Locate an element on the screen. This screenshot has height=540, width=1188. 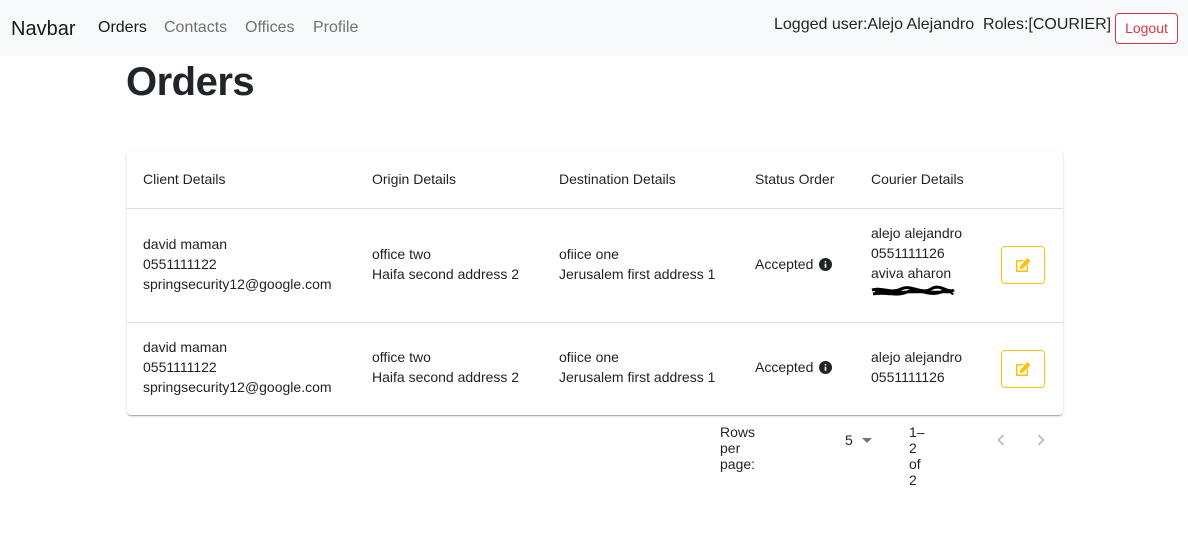
dropdown-caret-icon is located at coordinates (866, 440).